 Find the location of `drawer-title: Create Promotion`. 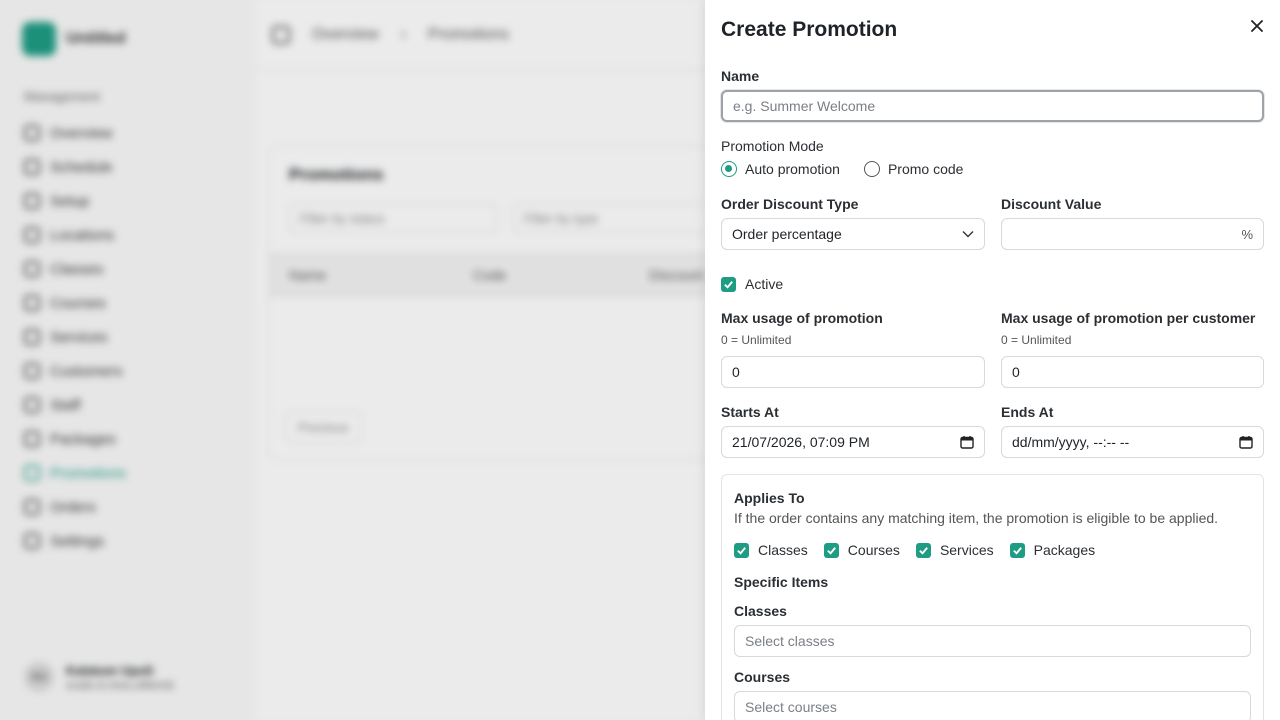

drawer-title: Create Promotion is located at coordinates (809, 29).